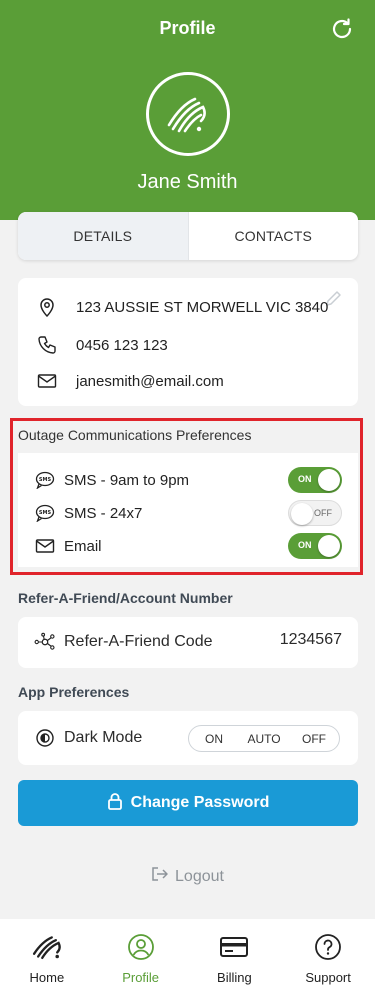 The width and height of the screenshot is (375, 999). I want to click on nav-home-label: Home, so click(47, 977).